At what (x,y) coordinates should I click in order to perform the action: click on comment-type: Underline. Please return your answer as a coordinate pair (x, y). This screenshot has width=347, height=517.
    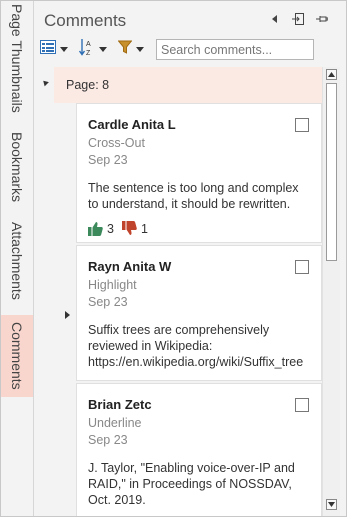
    Looking at the image, I should click on (115, 423).